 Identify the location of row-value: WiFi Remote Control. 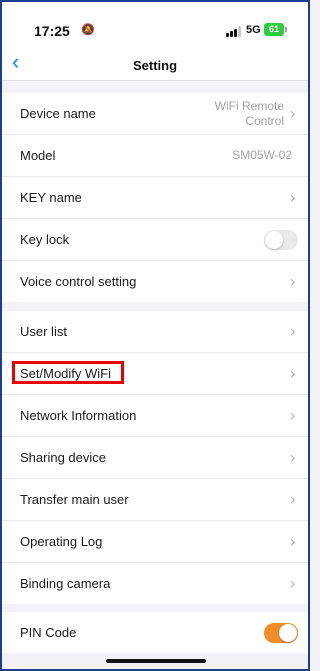
(249, 113).